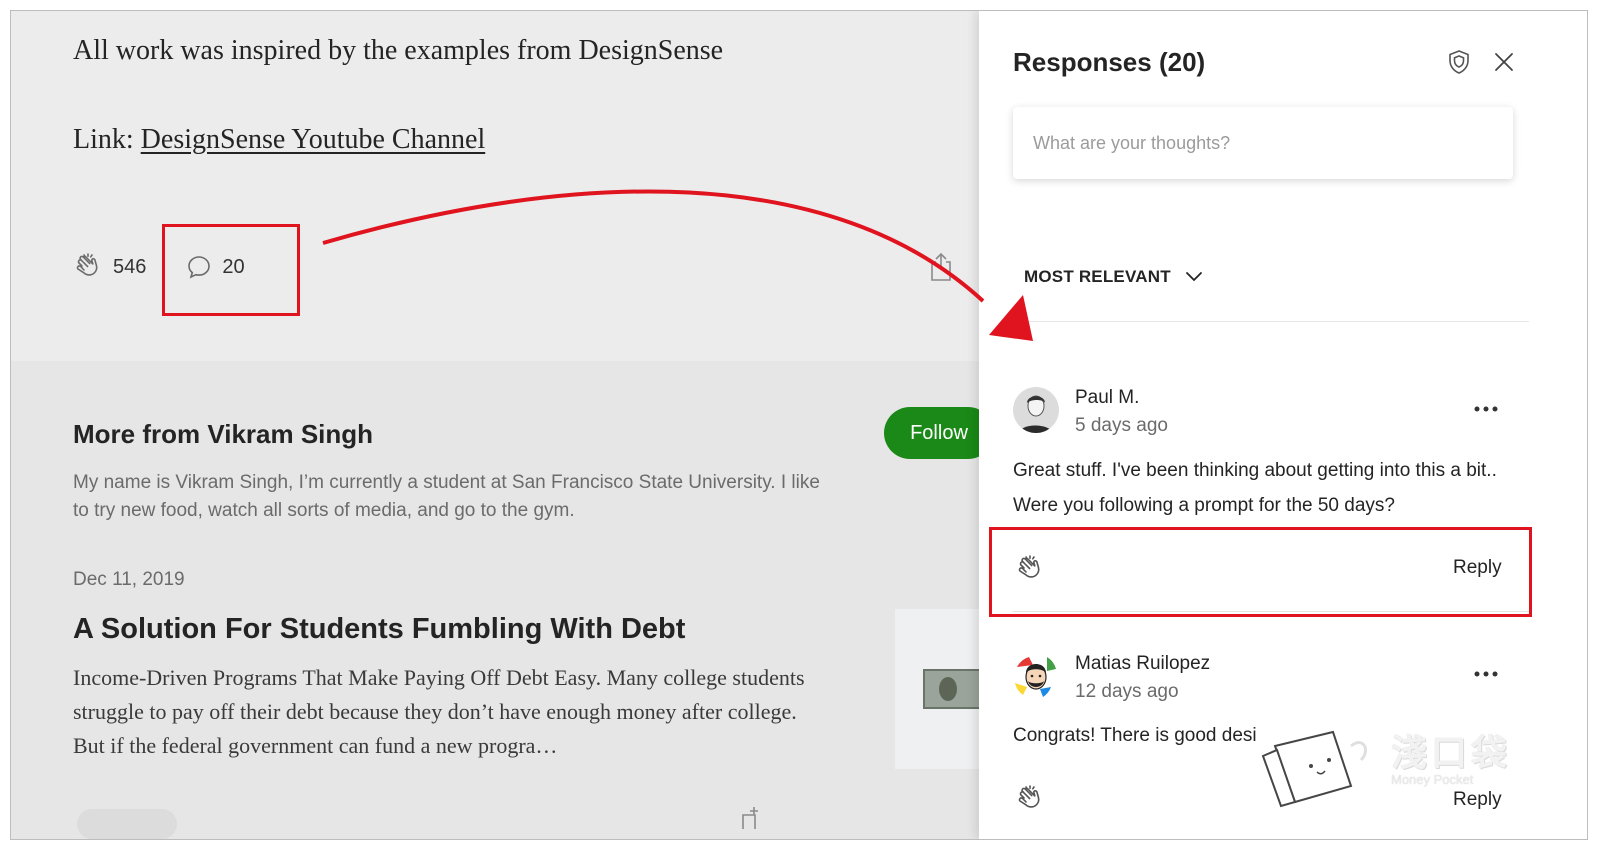 This screenshot has height=848, width=1601. I want to click on avatar-illustration-icon, so click(1036, 676).